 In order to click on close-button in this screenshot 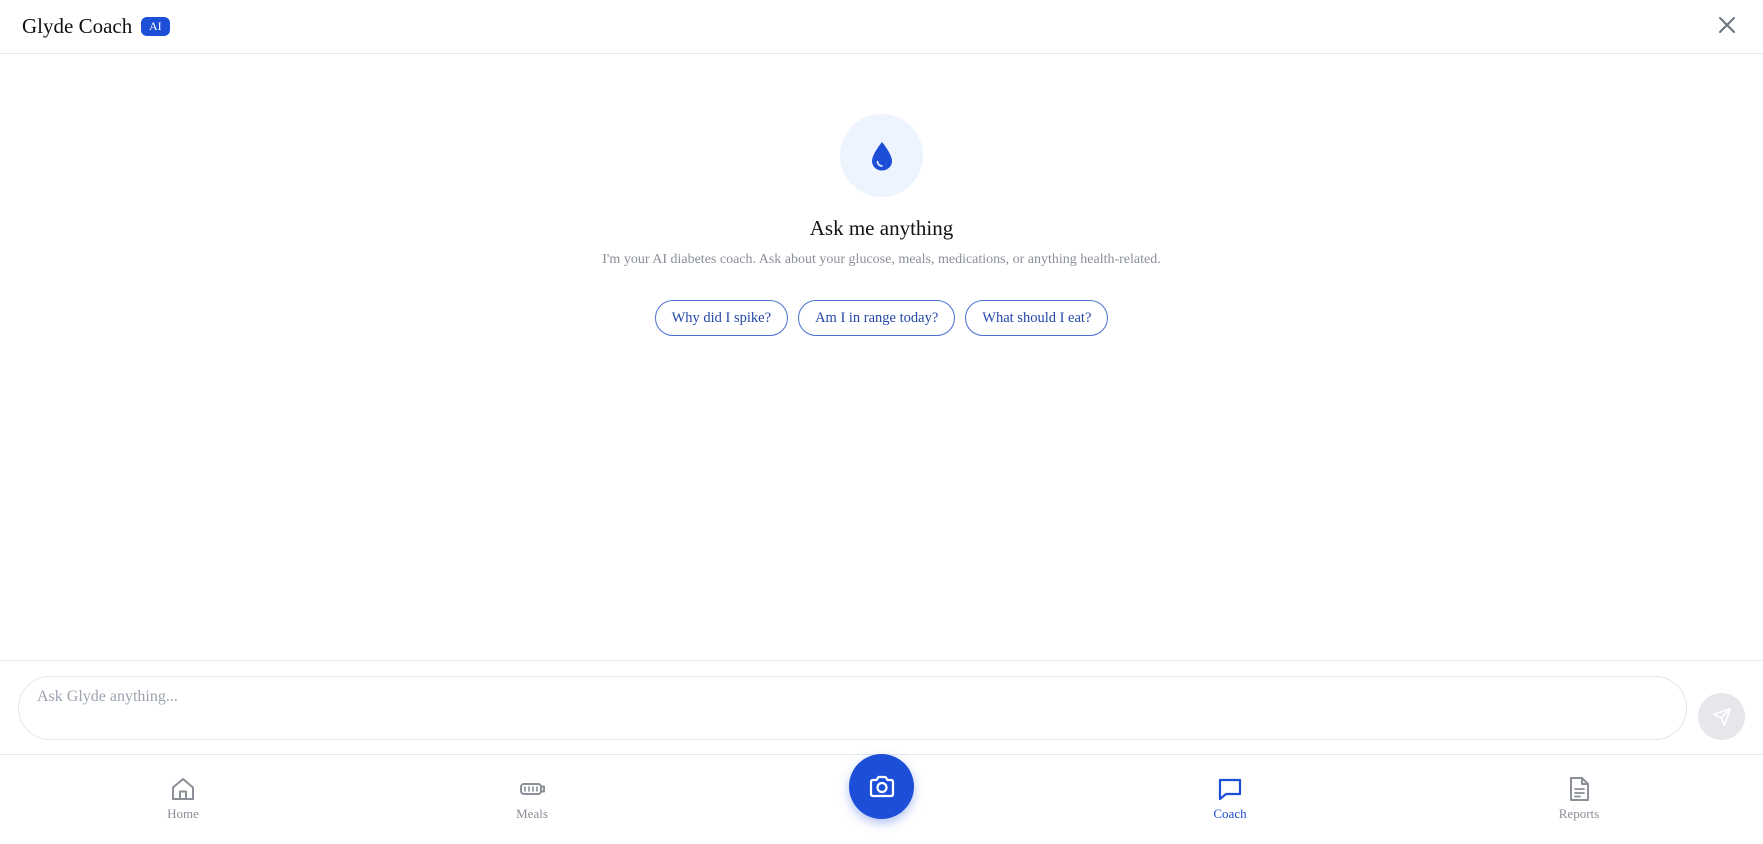, I will do `click(1727, 25)`.